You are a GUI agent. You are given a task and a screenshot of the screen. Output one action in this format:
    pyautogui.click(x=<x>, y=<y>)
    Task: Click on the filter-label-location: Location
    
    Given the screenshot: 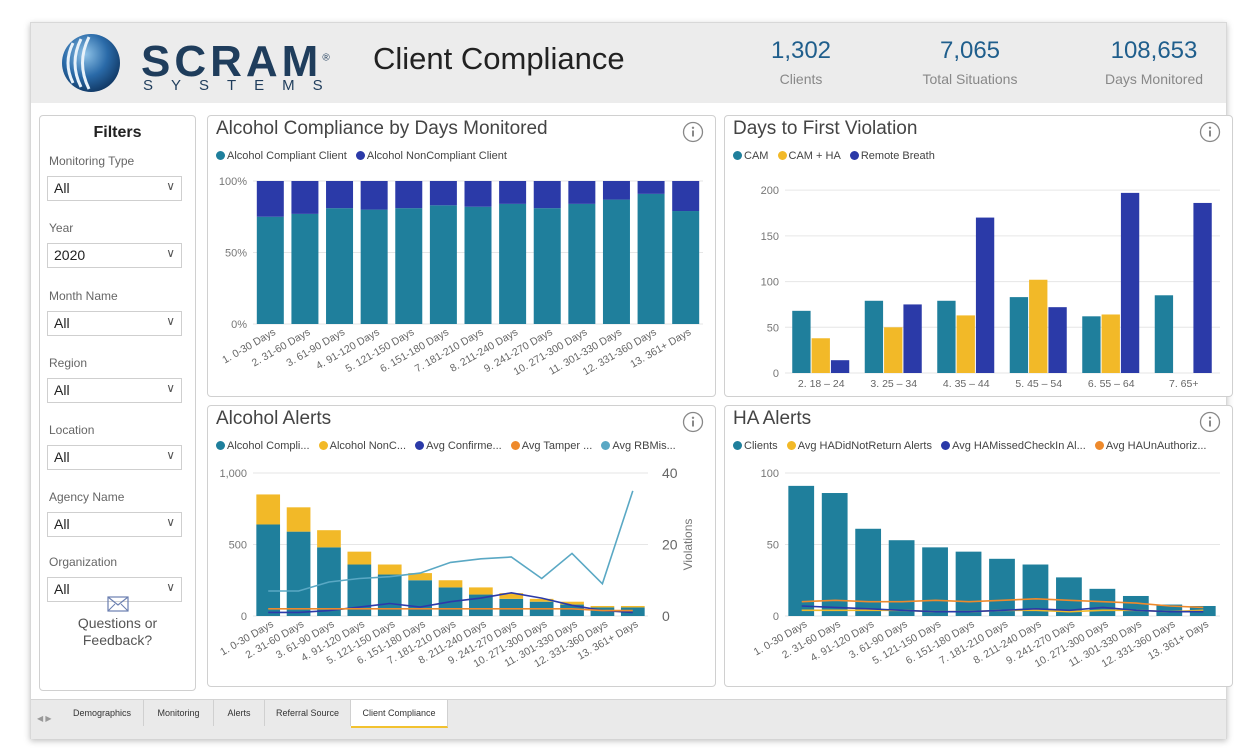 What is the action you would take?
    pyautogui.click(x=72, y=430)
    